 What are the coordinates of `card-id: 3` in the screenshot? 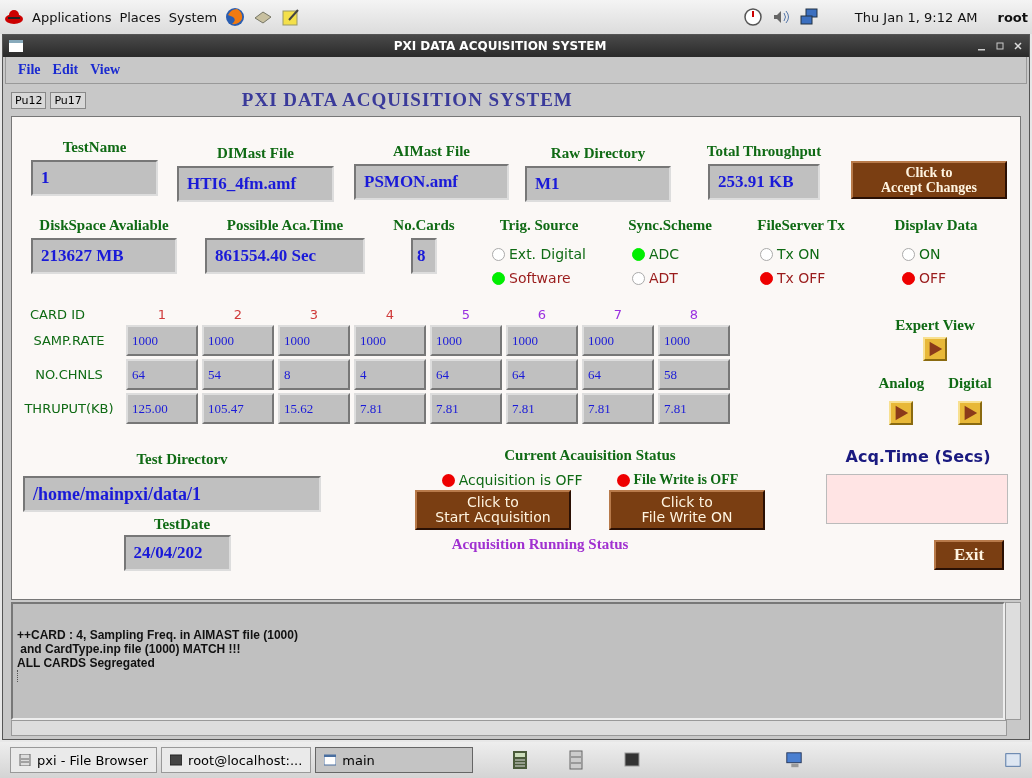 It's located at (314, 314).